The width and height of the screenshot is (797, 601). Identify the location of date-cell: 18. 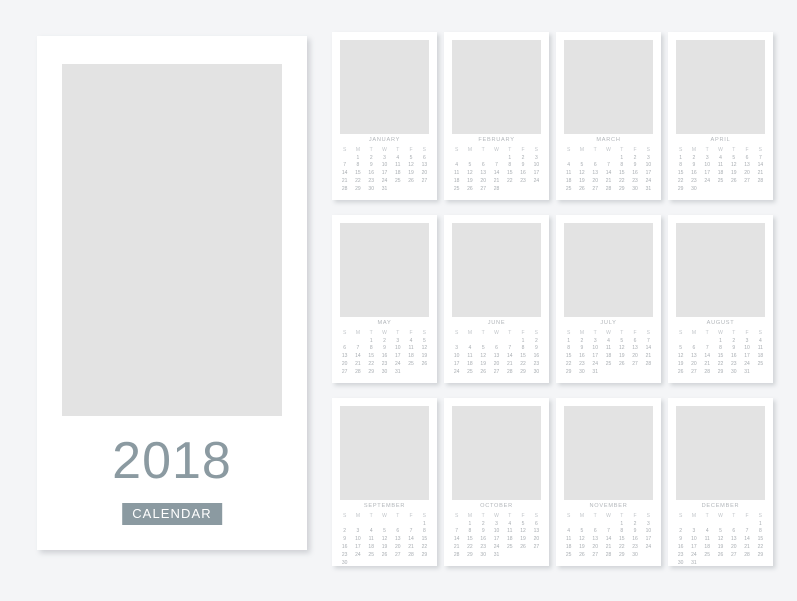
(371, 548).